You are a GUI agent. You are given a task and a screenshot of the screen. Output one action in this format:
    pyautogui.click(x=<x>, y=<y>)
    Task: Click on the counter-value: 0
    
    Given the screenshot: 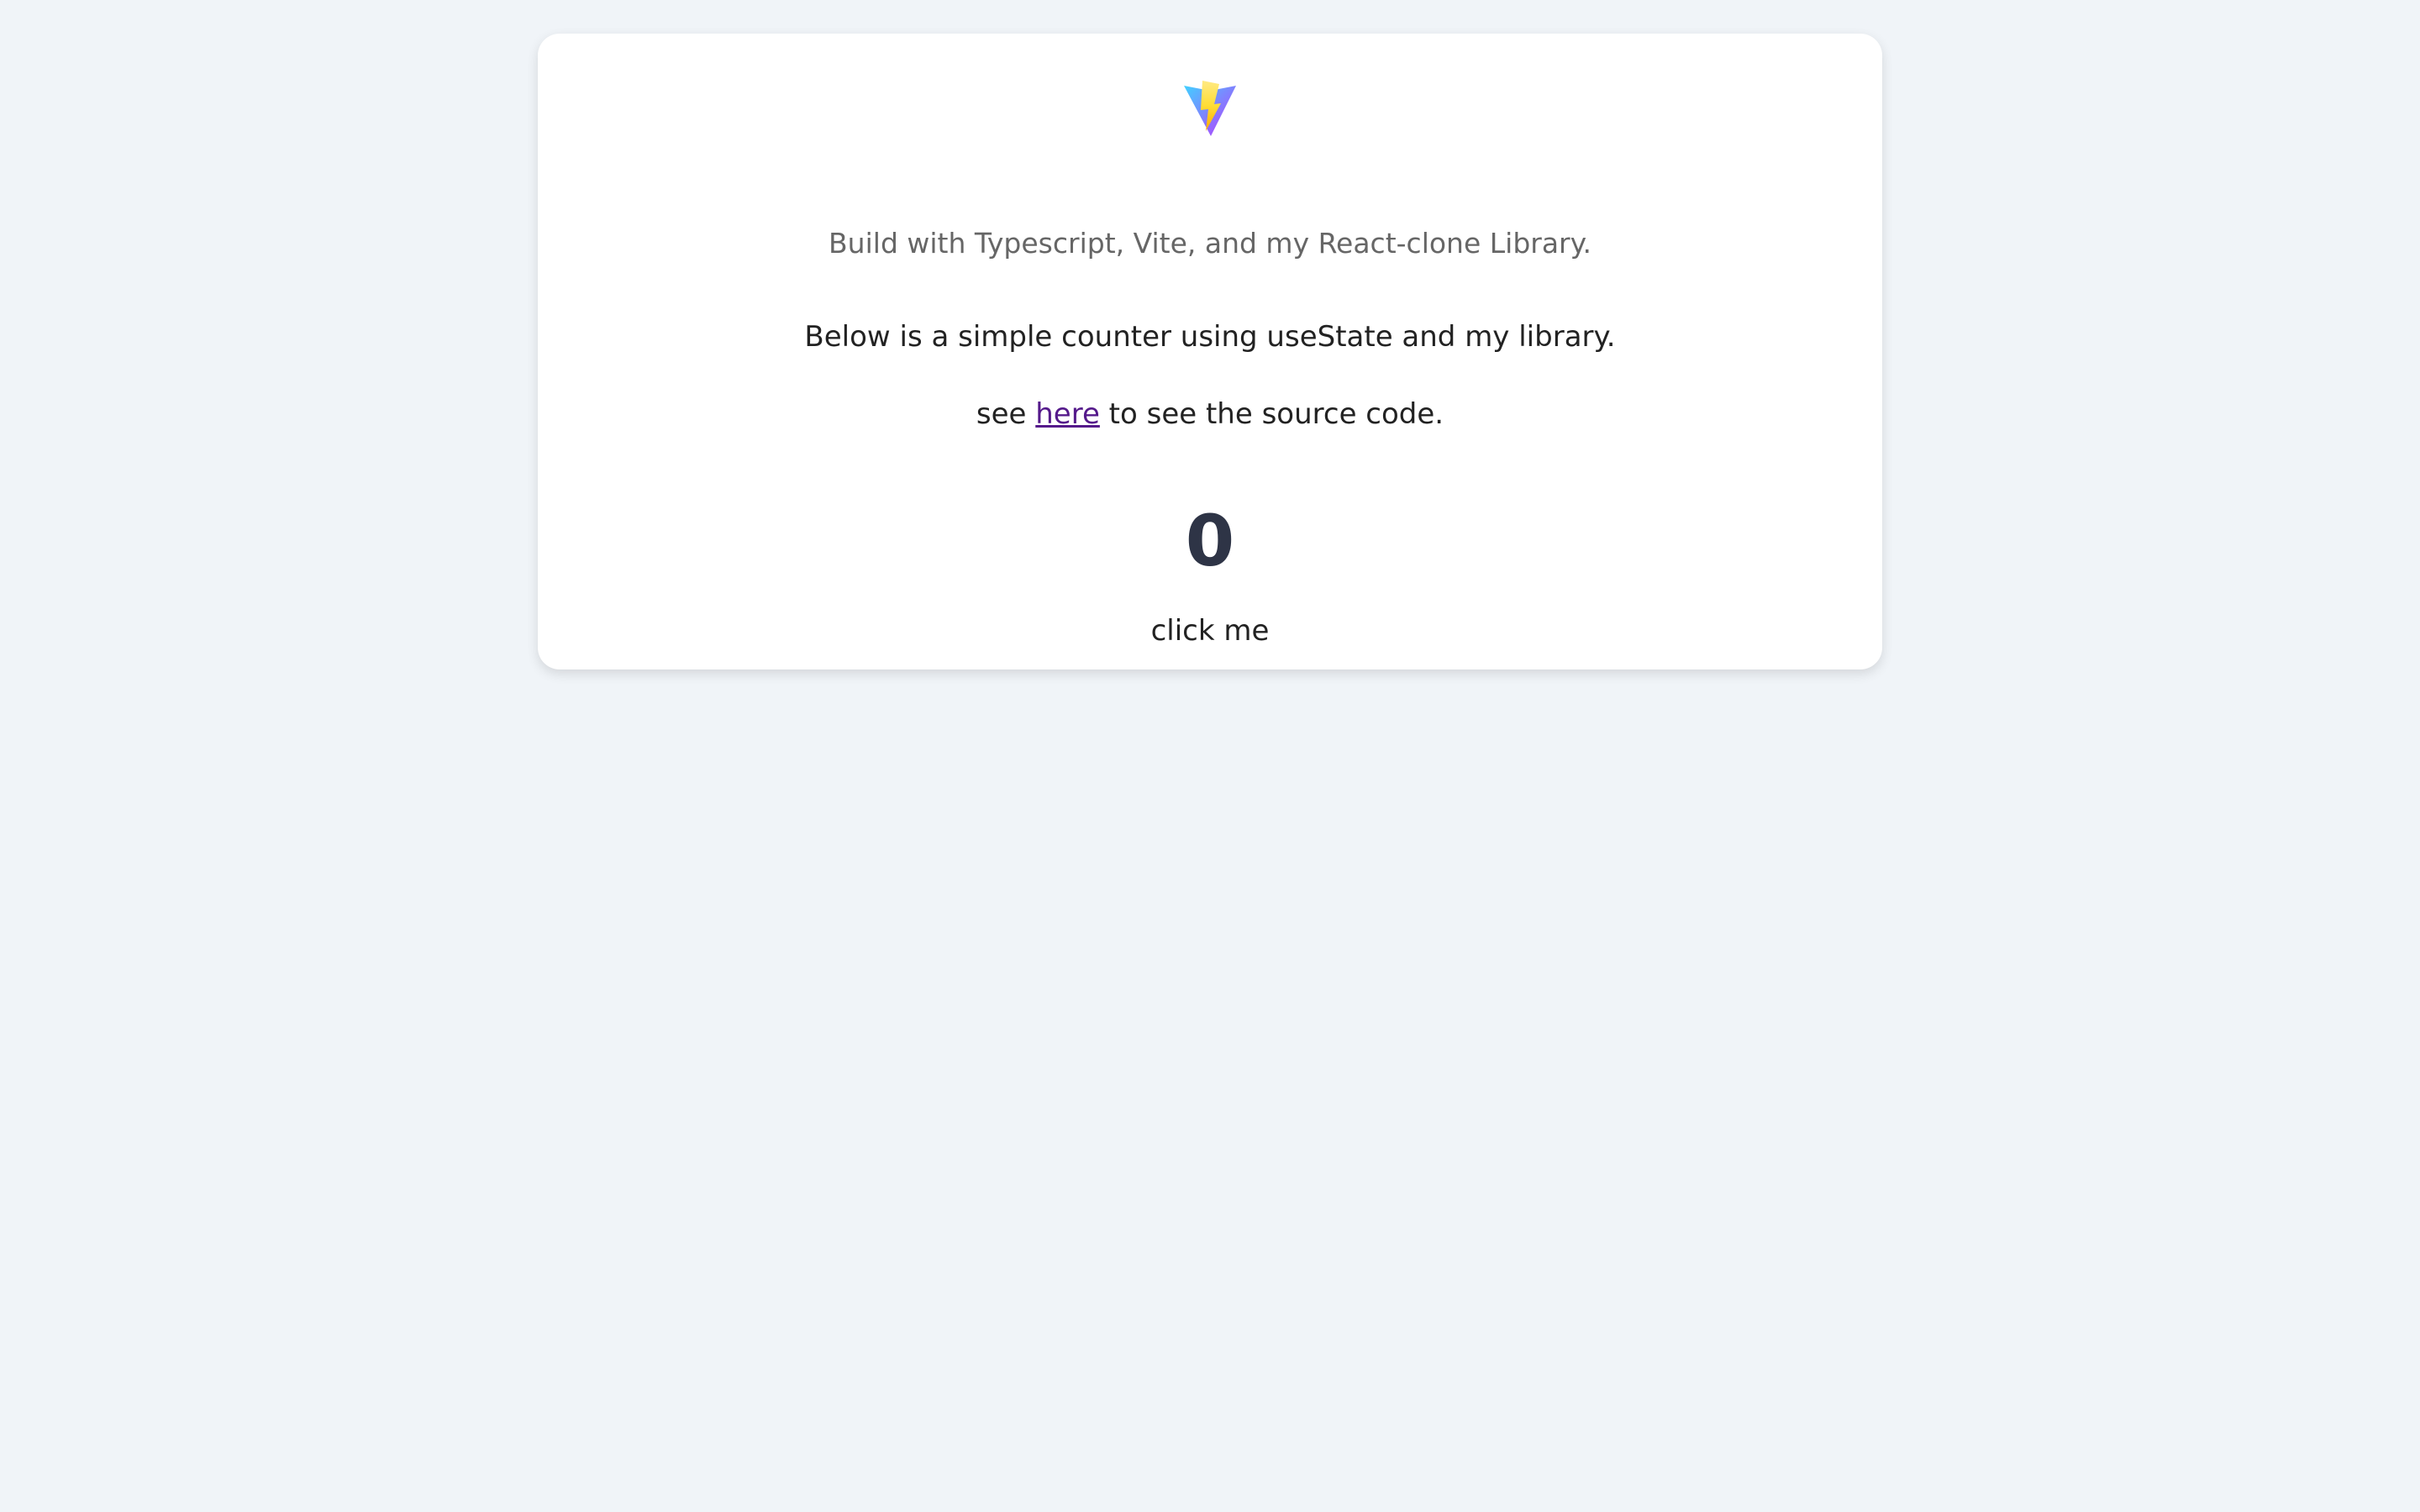 What is the action you would take?
    pyautogui.click(x=1210, y=541)
    